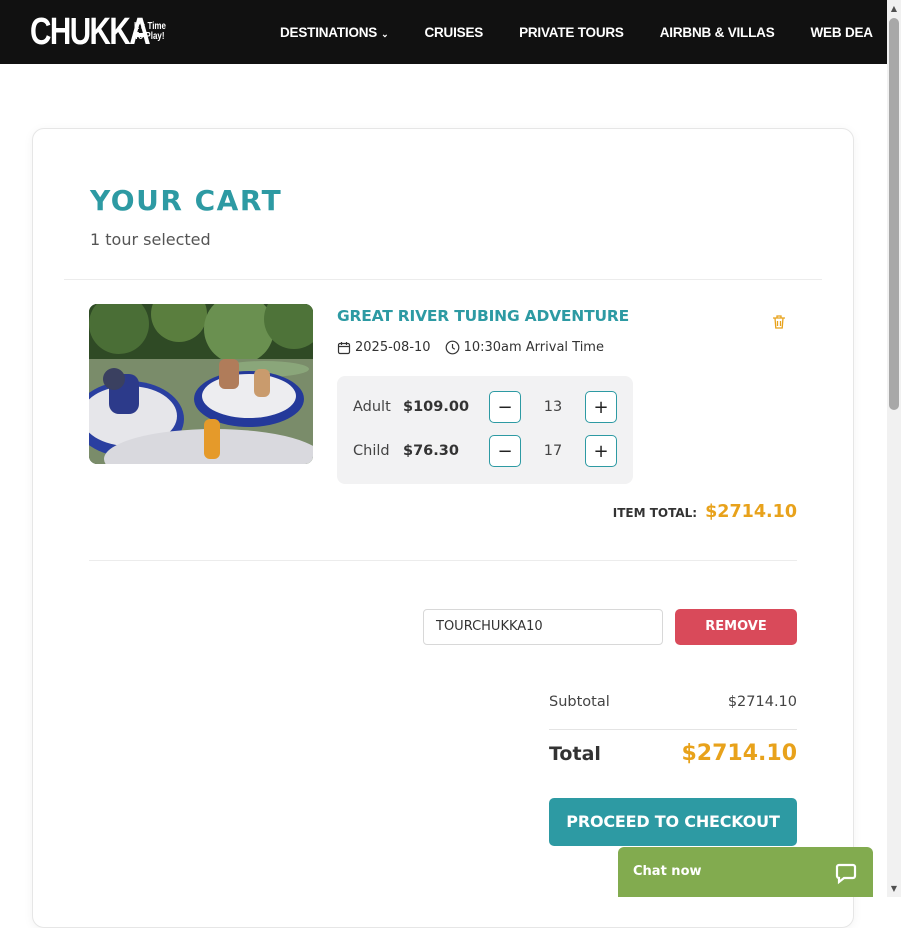  What do you see at coordinates (186, 200) in the screenshot?
I see `cart-title: YOUR CART` at bounding box center [186, 200].